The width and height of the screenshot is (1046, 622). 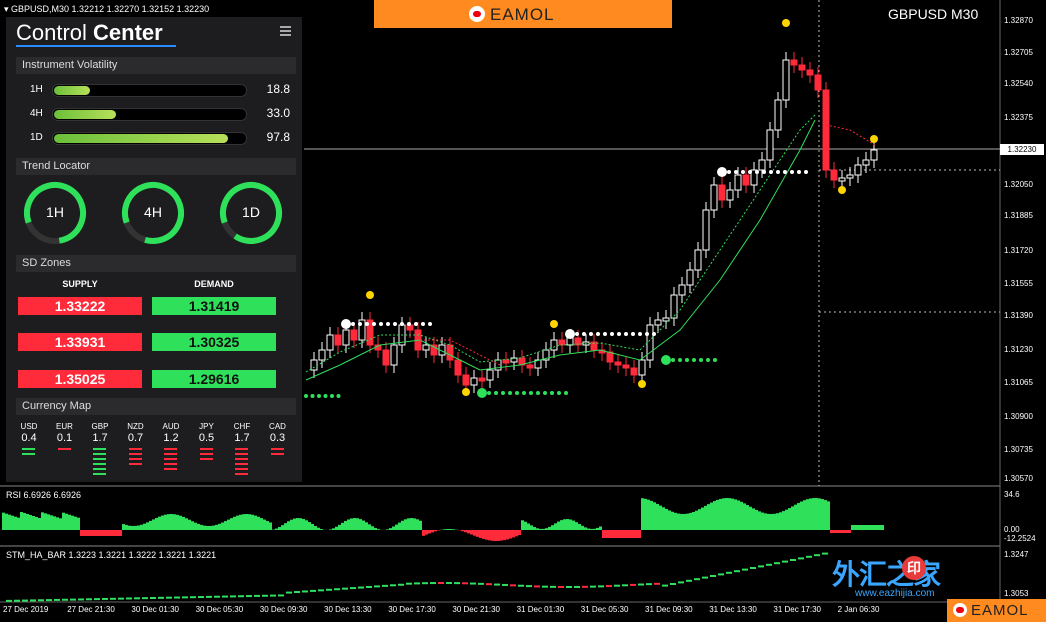 I want to click on sd-section-header: SD Zones, so click(x=156, y=263).